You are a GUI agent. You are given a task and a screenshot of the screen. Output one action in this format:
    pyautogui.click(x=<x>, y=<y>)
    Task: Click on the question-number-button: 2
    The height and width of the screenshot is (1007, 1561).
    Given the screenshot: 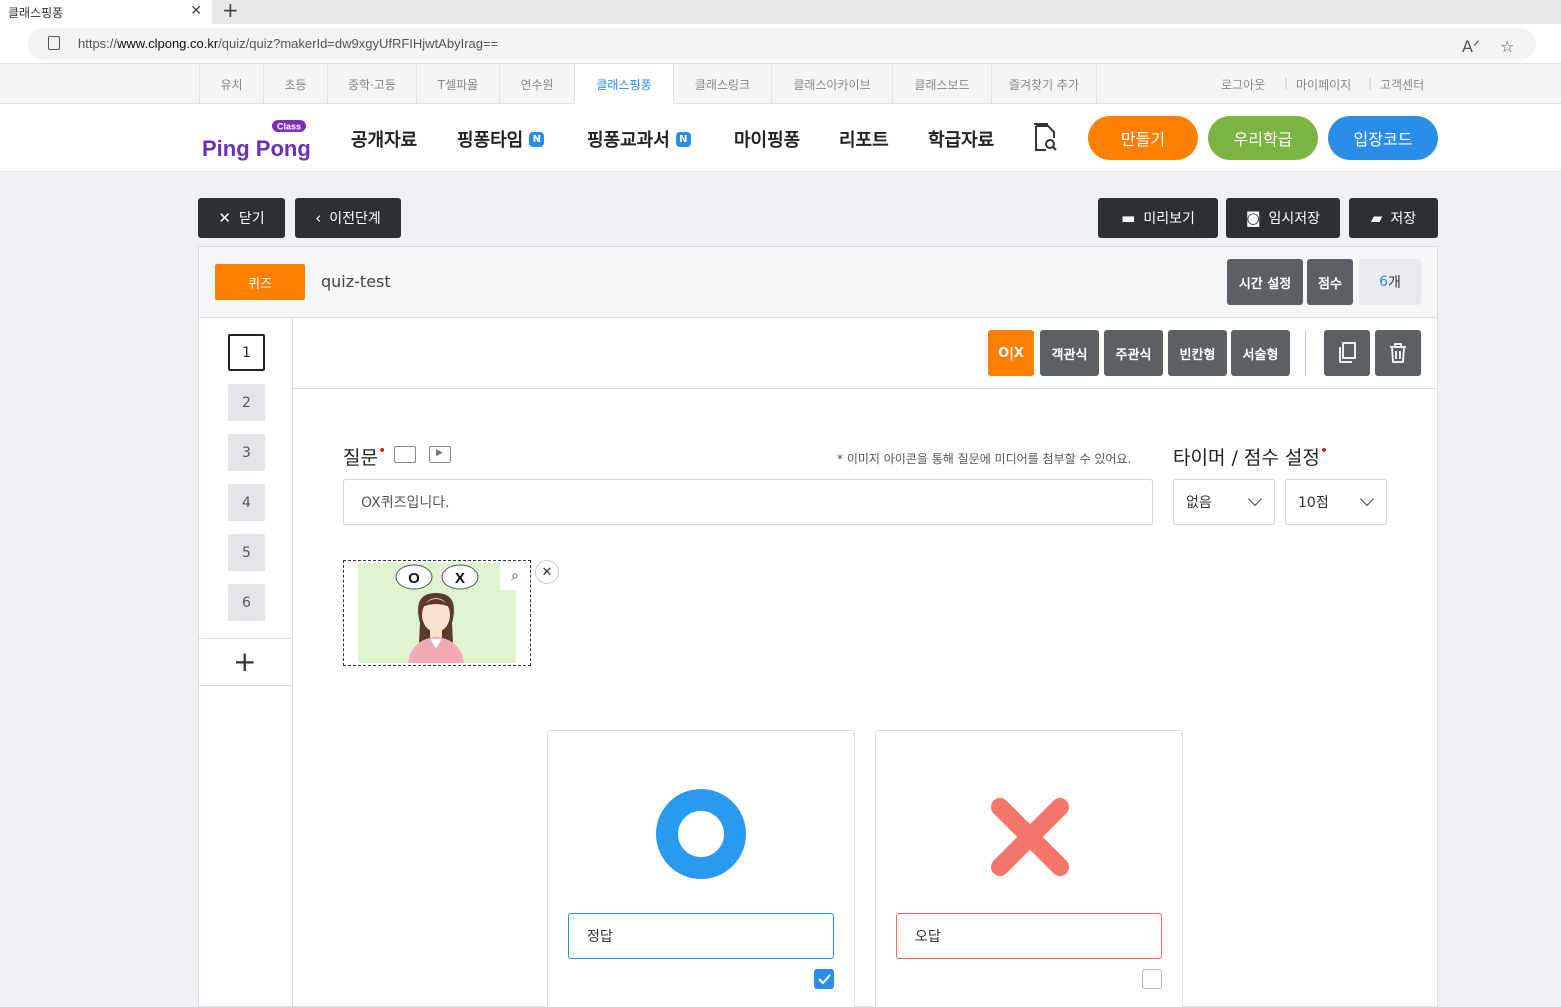 What is the action you would take?
    pyautogui.click(x=246, y=402)
    